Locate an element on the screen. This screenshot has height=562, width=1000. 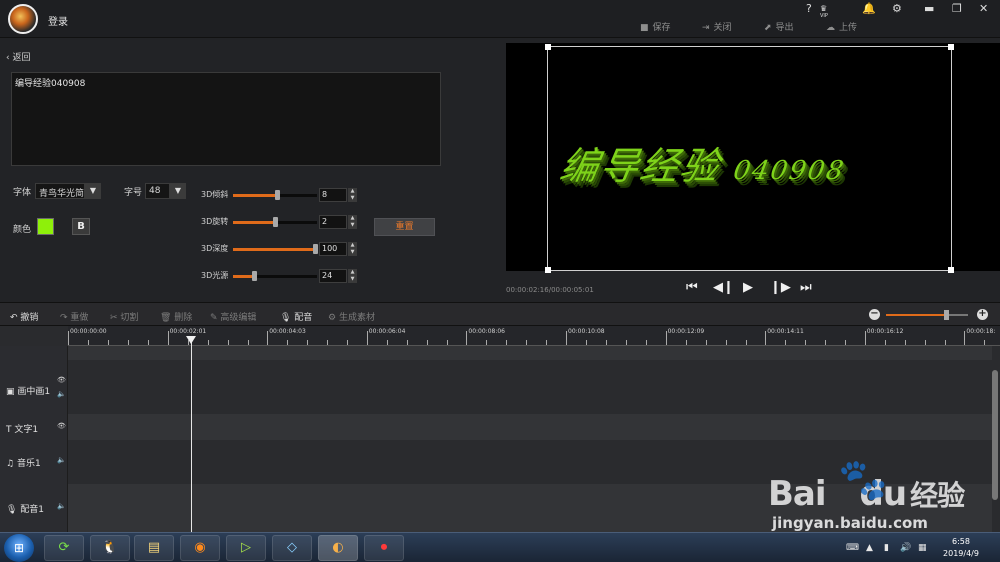
track-name: 🎙 配音1 is located at coordinates (25, 508).